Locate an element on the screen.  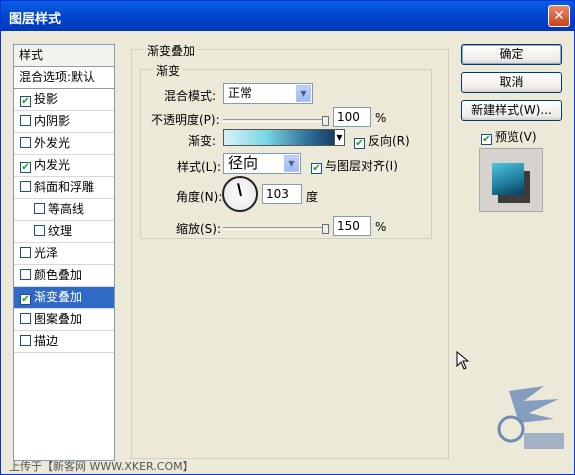
sidebar-item: ✔ 投影 is located at coordinates (64, 100).